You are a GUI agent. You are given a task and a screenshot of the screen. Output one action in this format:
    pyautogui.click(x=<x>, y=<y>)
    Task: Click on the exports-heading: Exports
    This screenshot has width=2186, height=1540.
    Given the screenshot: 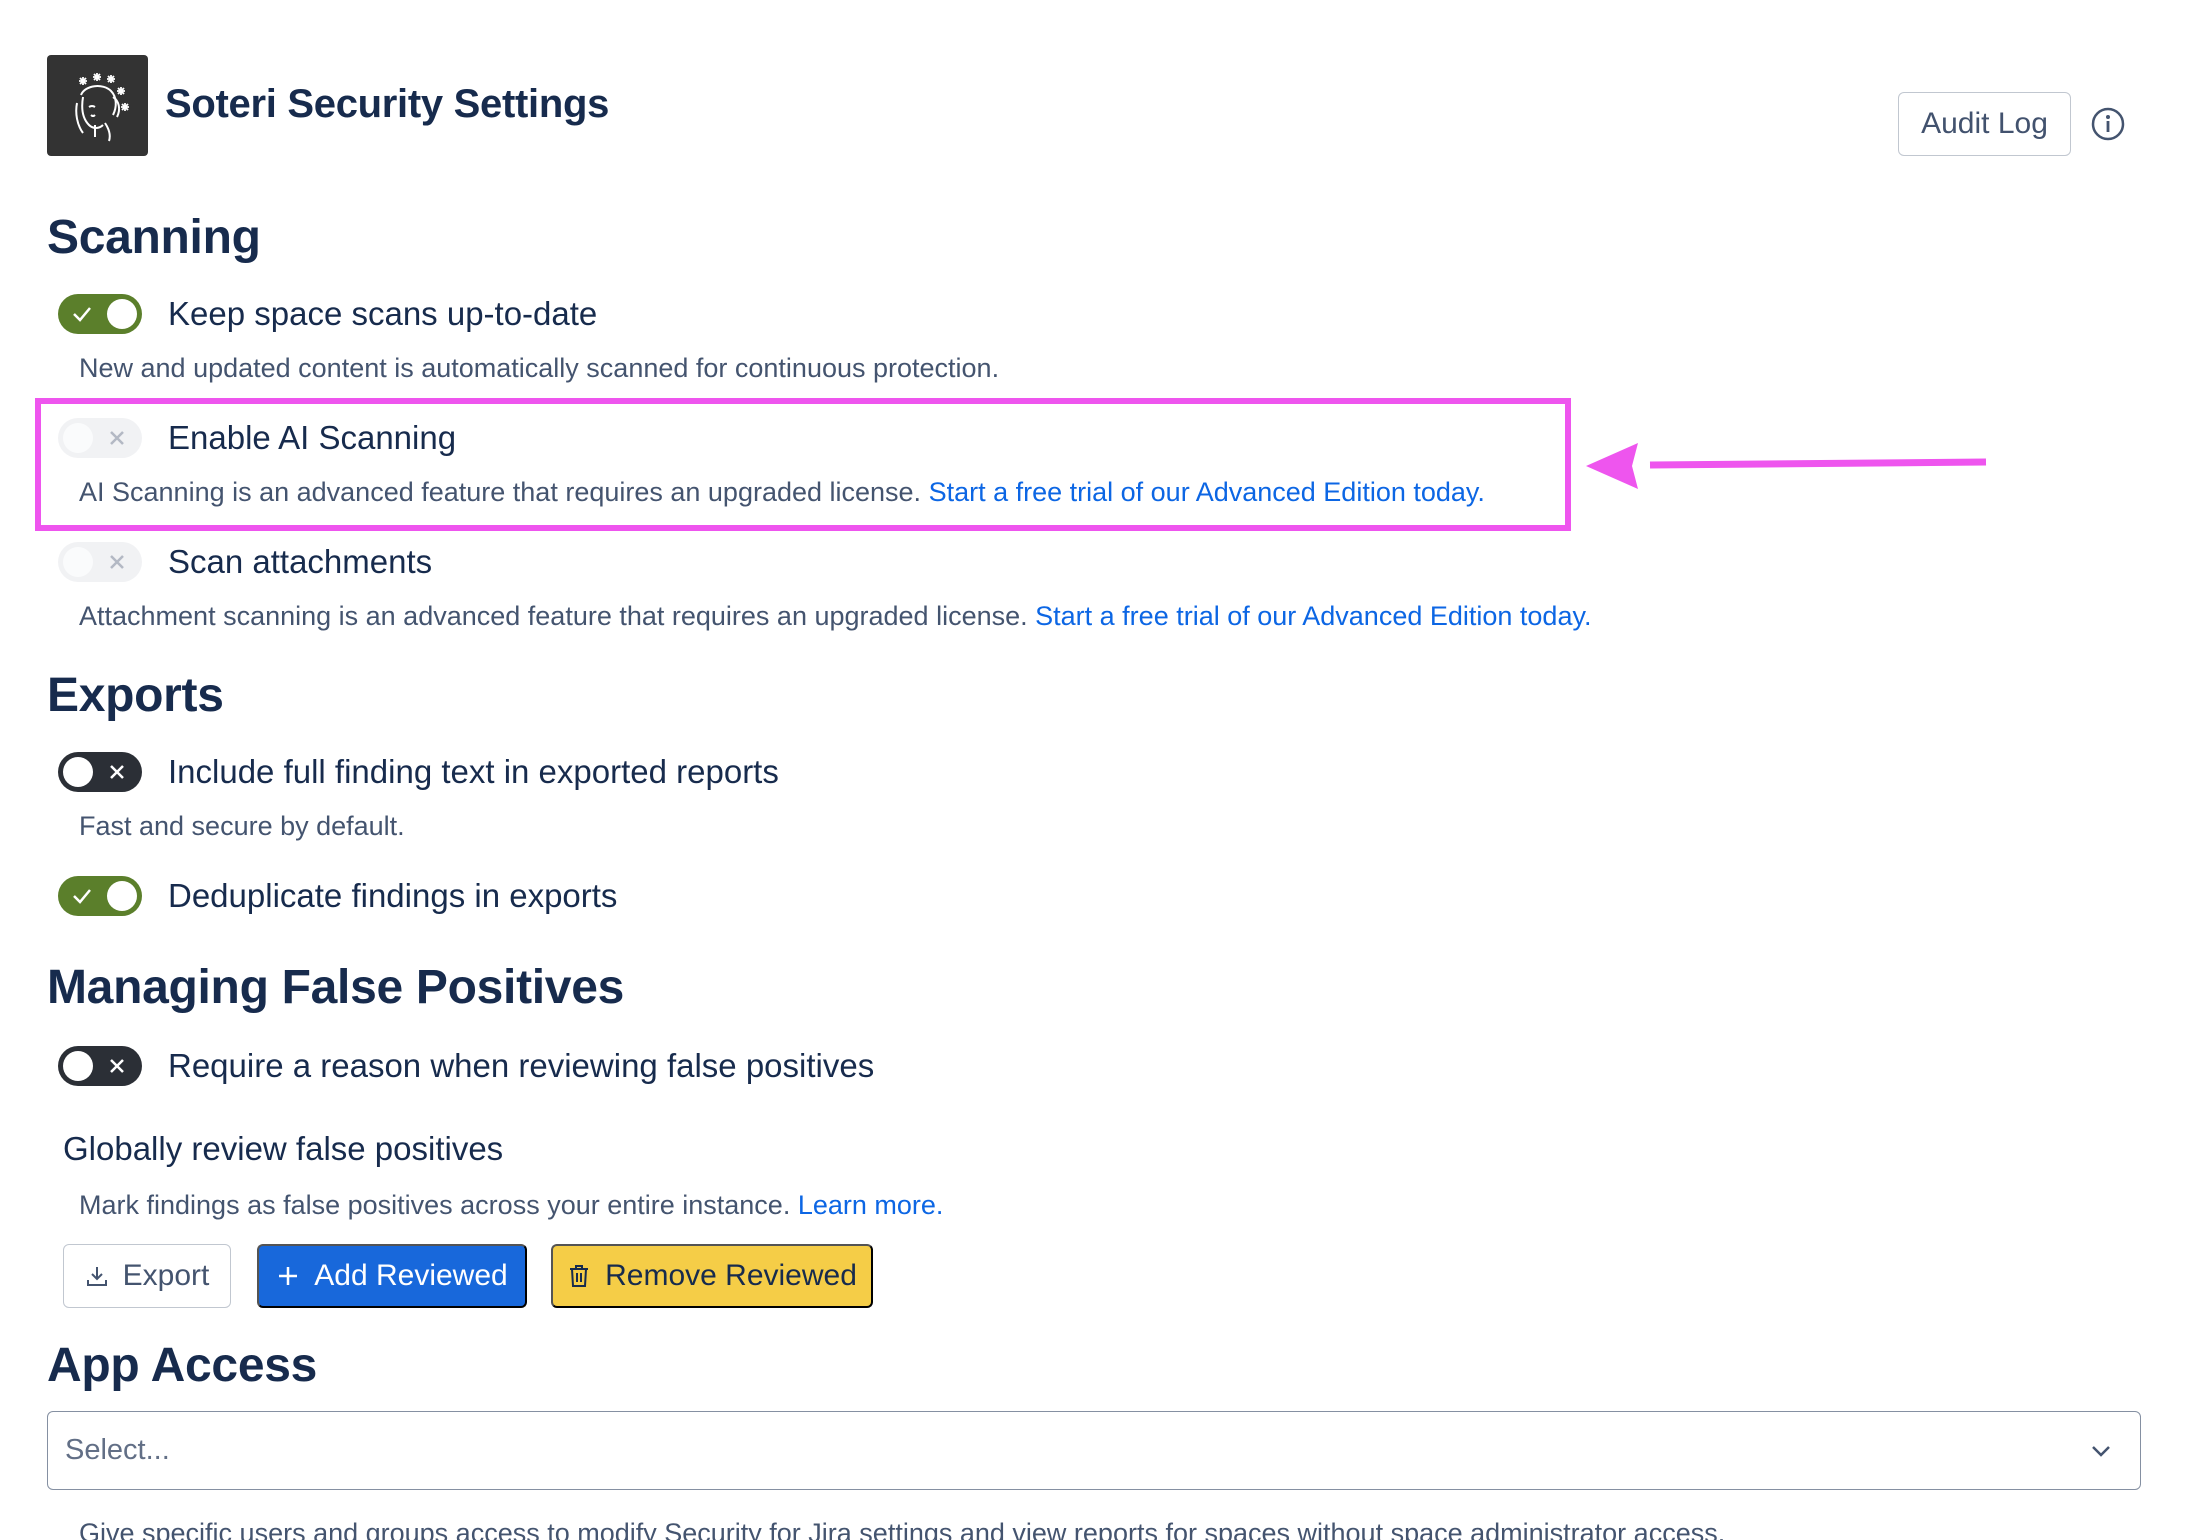 What is the action you would take?
    pyautogui.click(x=135, y=695)
    